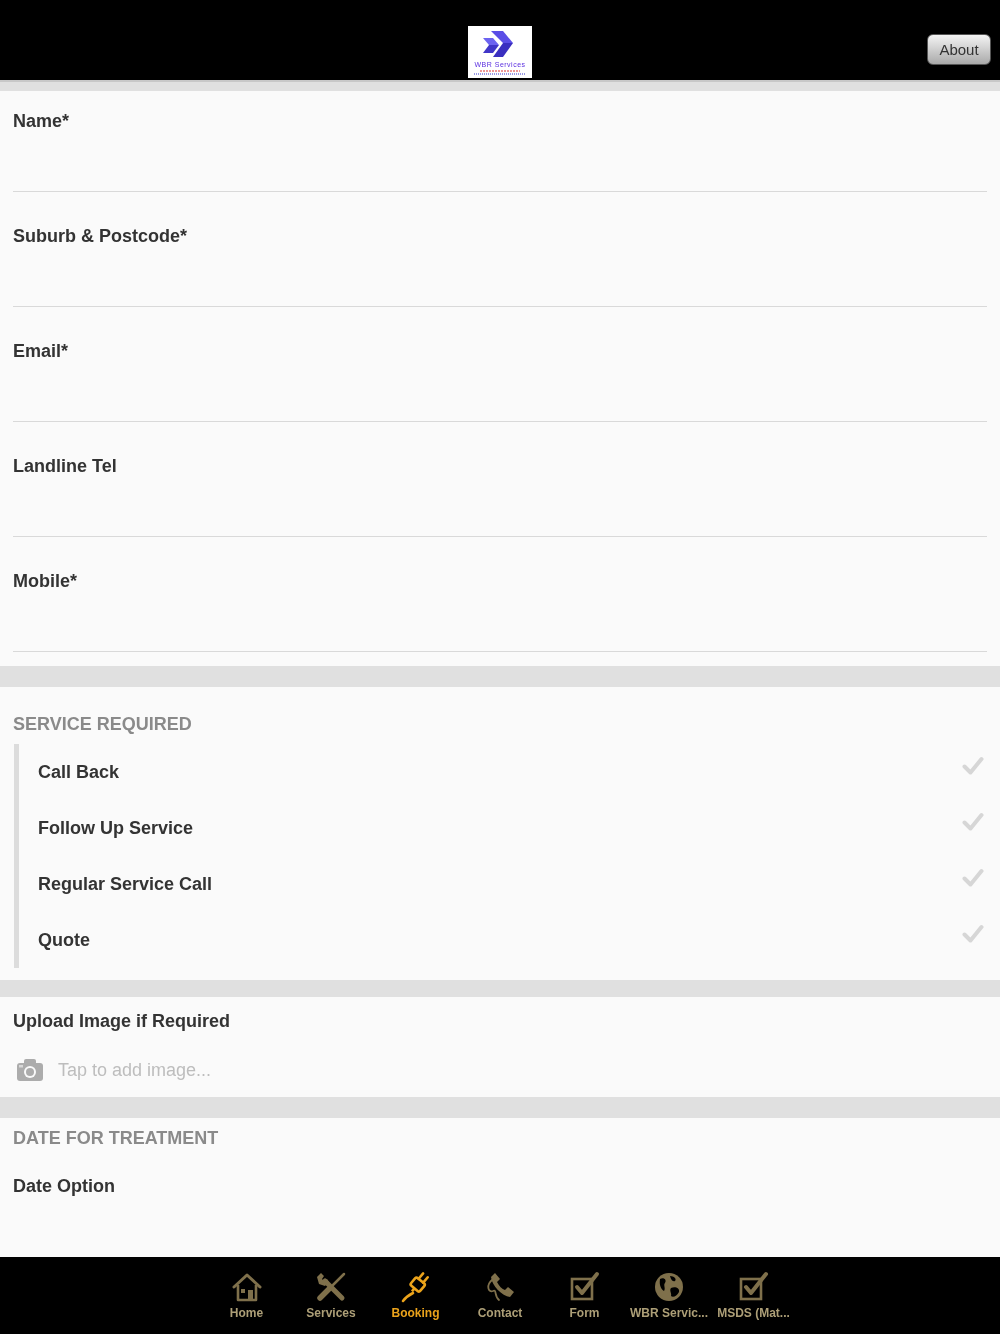  I want to click on tab-button: Services, so click(331, 1295).